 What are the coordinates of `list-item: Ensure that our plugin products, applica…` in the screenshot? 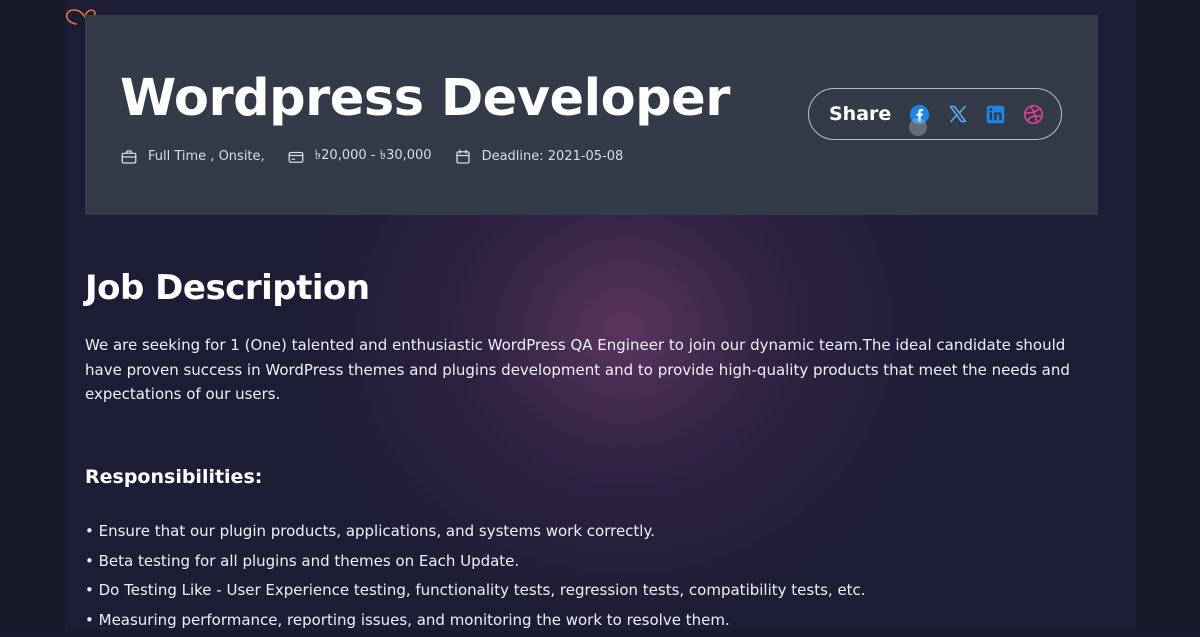 It's located at (475, 534).